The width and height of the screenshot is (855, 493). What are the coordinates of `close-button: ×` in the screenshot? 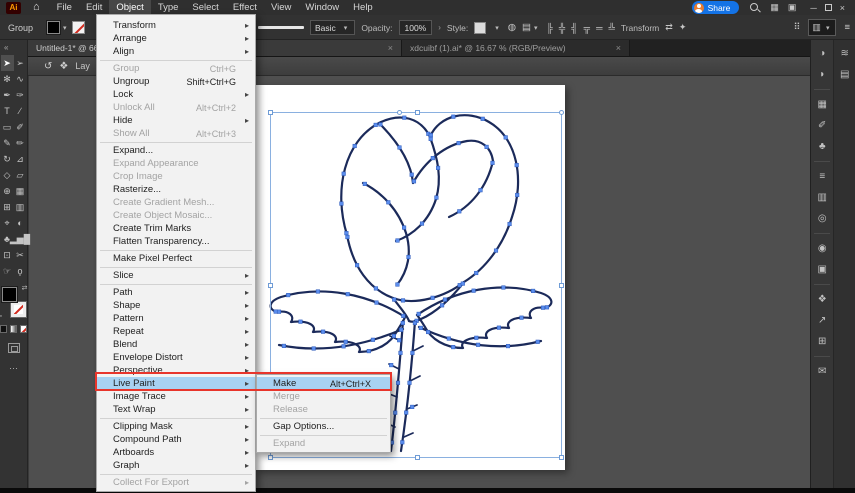 It's located at (842, 8).